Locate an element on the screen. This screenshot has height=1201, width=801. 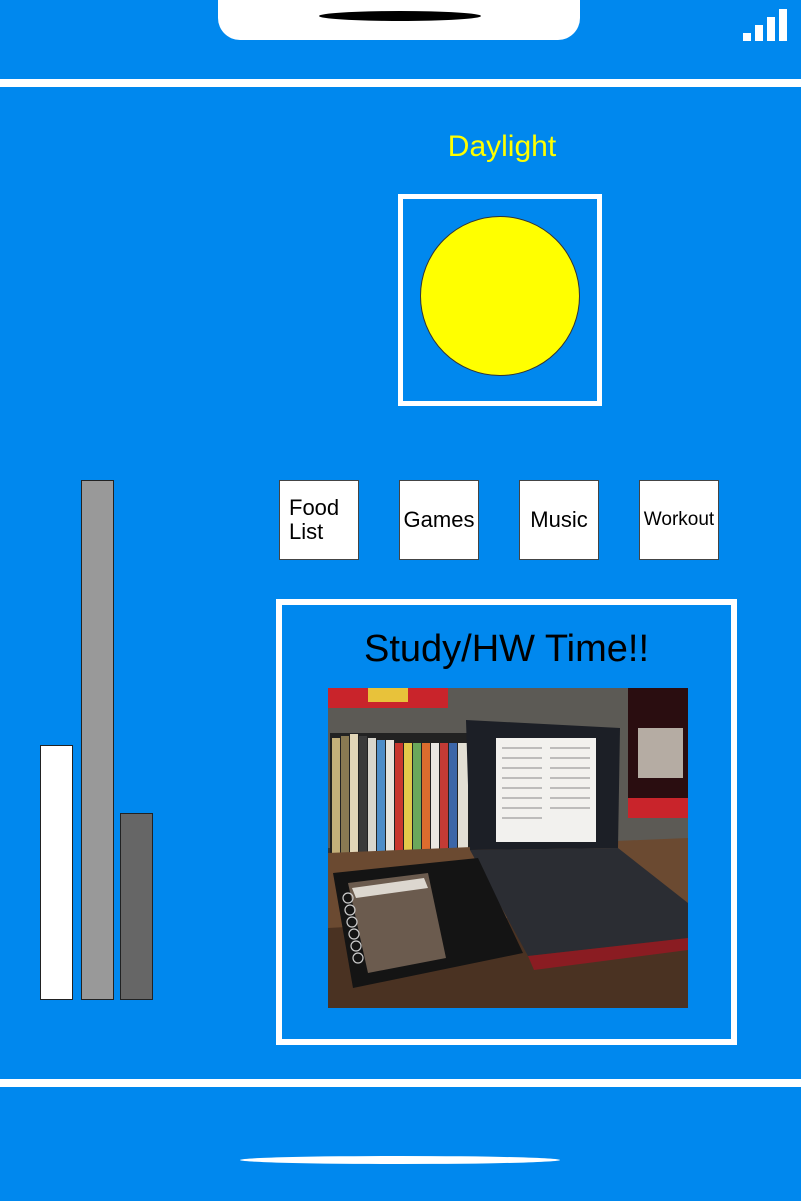
signal-strength-icon is located at coordinates (766, 25).